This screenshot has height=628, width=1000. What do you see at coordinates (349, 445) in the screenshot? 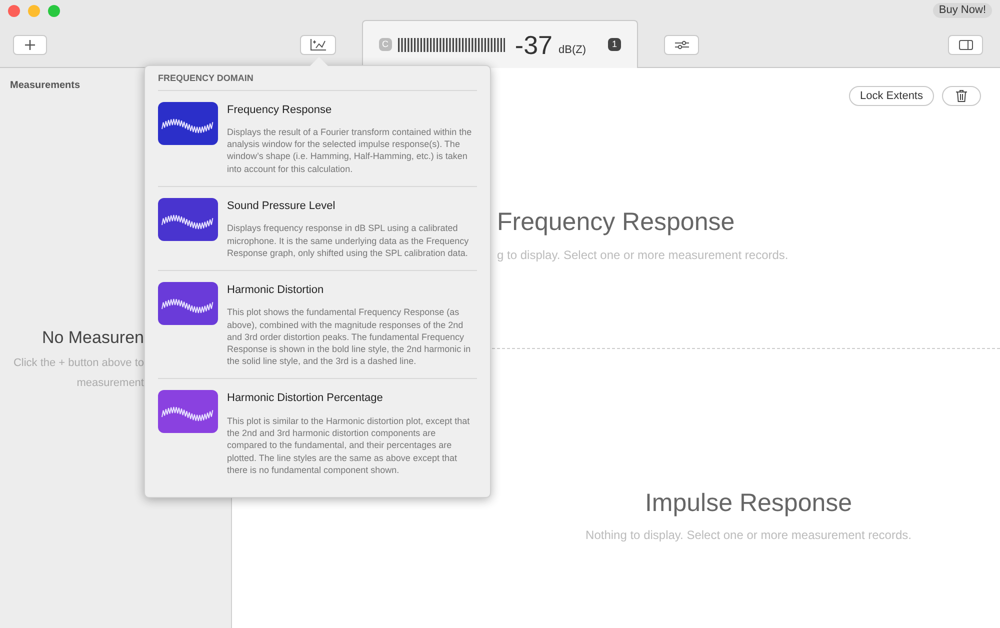
I see `option-description: This plot is similar to the Harmonic distortion plot, except that the 2nd and 3rd harmonic distortion components are compared to the fundamental, and their percentages are plotted. The line styles are the same as above except that there is no fundamental component shown.` at bounding box center [349, 445].